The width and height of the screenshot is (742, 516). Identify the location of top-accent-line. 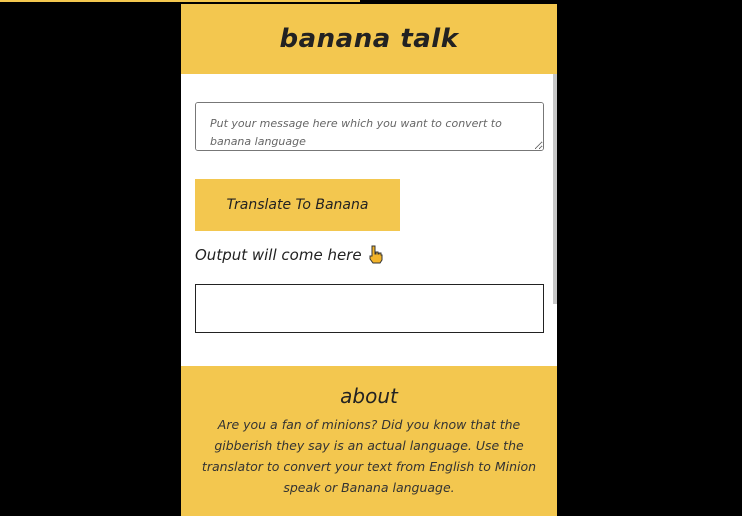
(180, 1).